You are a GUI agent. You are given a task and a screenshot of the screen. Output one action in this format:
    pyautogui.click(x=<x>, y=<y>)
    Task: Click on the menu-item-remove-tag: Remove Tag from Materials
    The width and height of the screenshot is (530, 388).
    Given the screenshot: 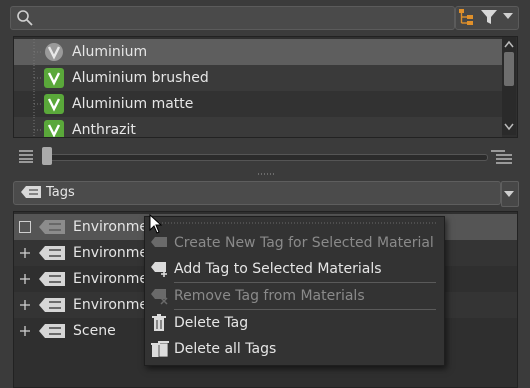 What is the action you would take?
    pyautogui.click(x=294, y=296)
    